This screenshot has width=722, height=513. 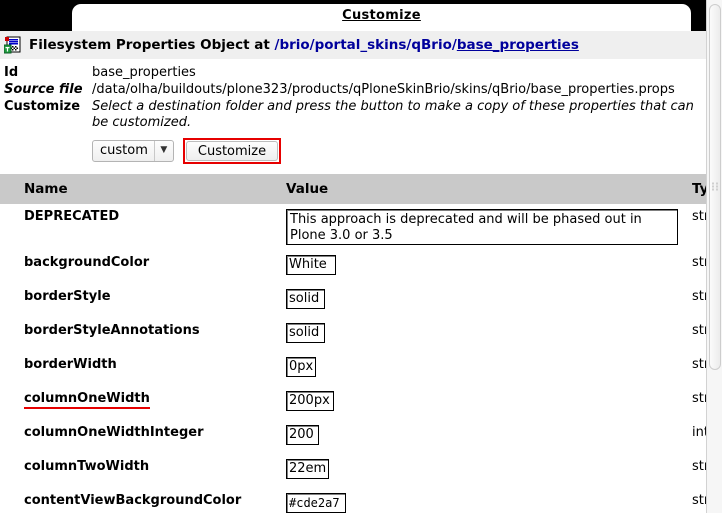 I want to click on window-titlebar: Customize, so click(x=353, y=15).